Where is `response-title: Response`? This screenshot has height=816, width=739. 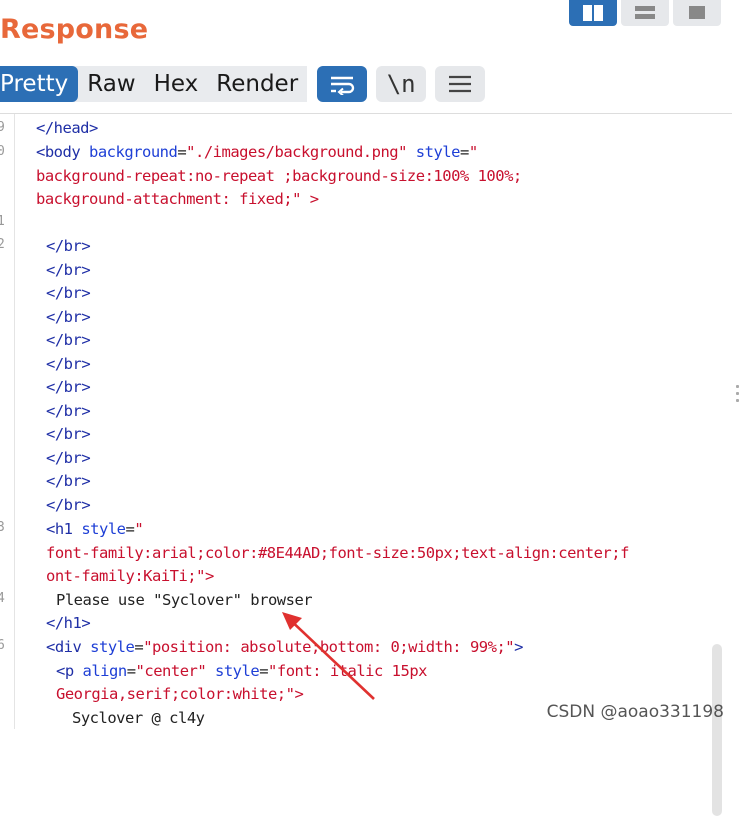
response-title: Response is located at coordinates (74, 29).